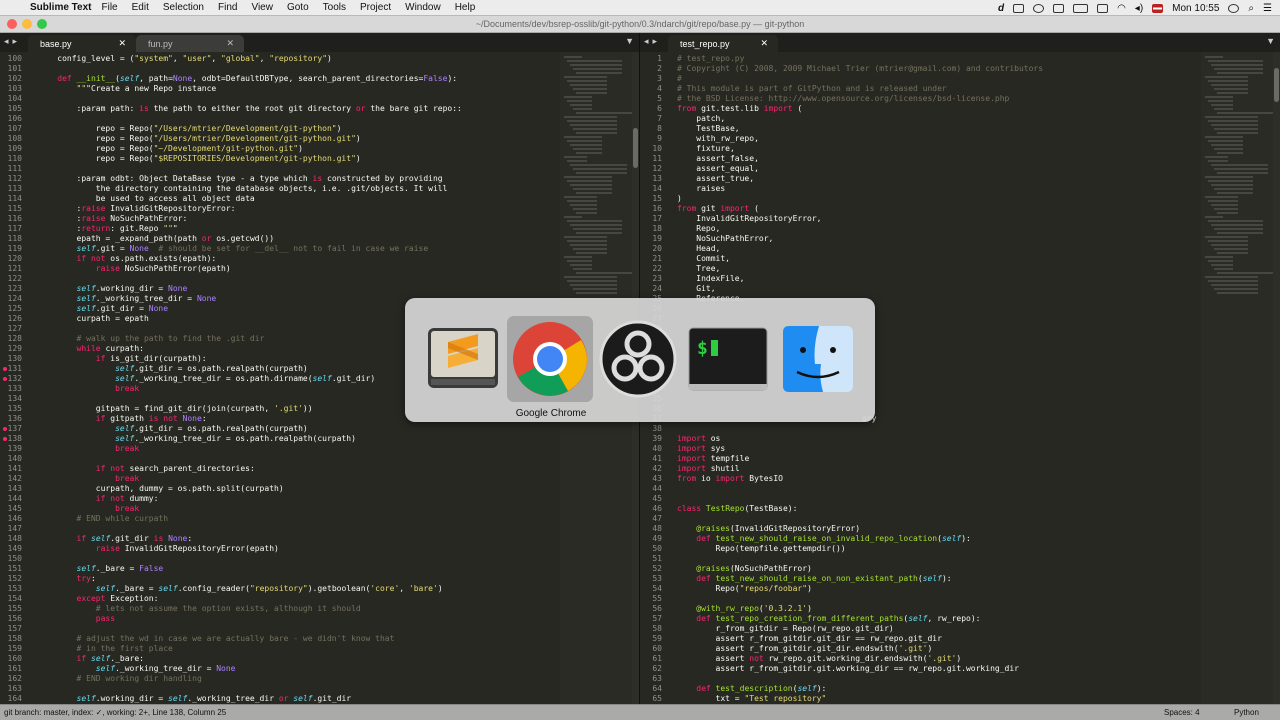  Describe the element at coordinates (705, 44) in the screenshot. I see `tab-label: test_repo.py` at that location.